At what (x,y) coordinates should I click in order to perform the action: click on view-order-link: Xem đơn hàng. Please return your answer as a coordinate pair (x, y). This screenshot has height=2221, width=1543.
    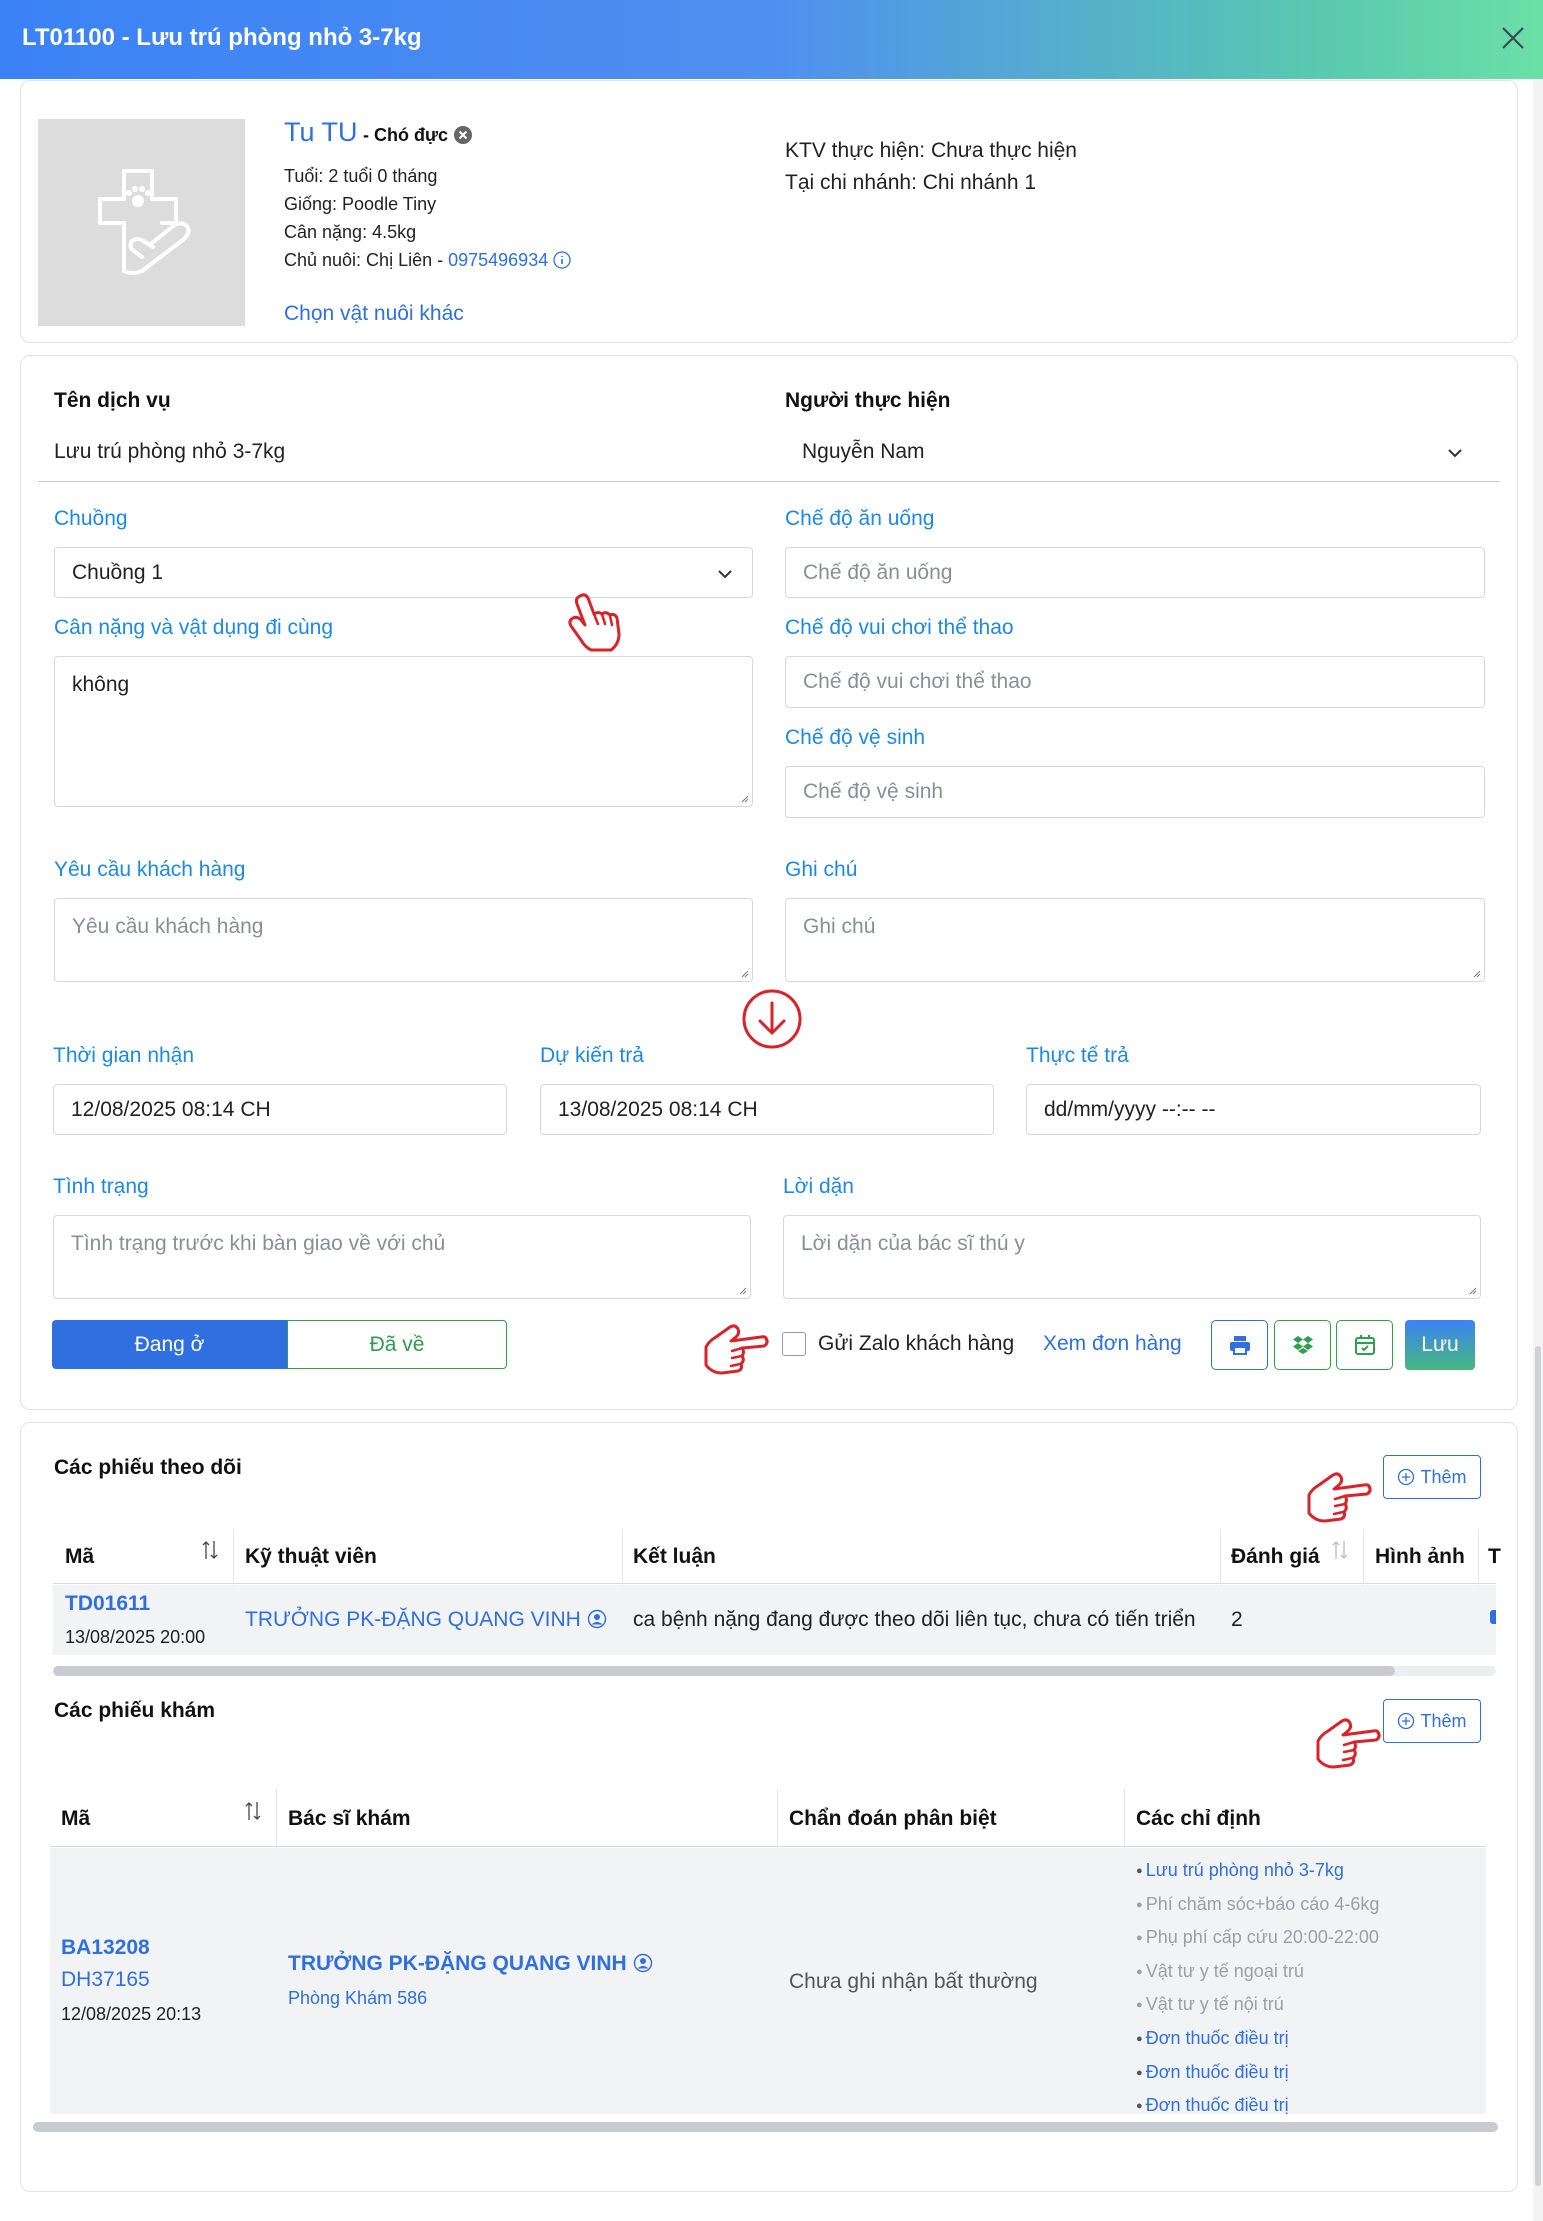
    Looking at the image, I should click on (1112, 1344).